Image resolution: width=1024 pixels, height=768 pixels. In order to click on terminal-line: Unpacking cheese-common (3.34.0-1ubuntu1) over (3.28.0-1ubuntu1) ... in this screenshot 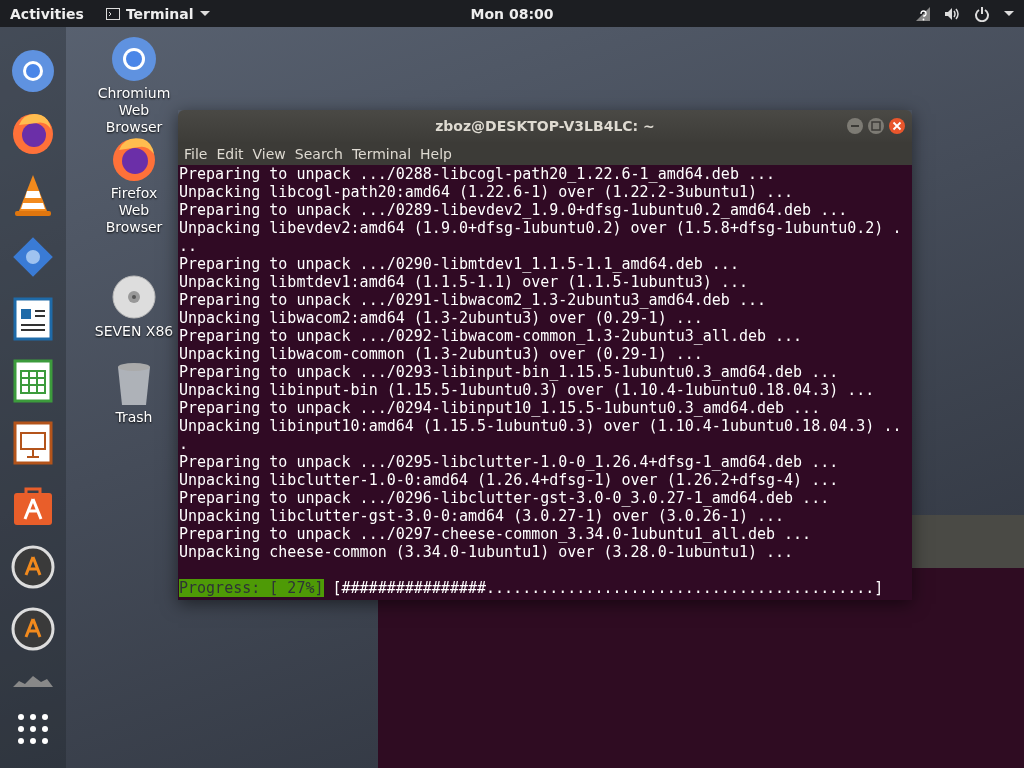, I will do `click(486, 552)`.